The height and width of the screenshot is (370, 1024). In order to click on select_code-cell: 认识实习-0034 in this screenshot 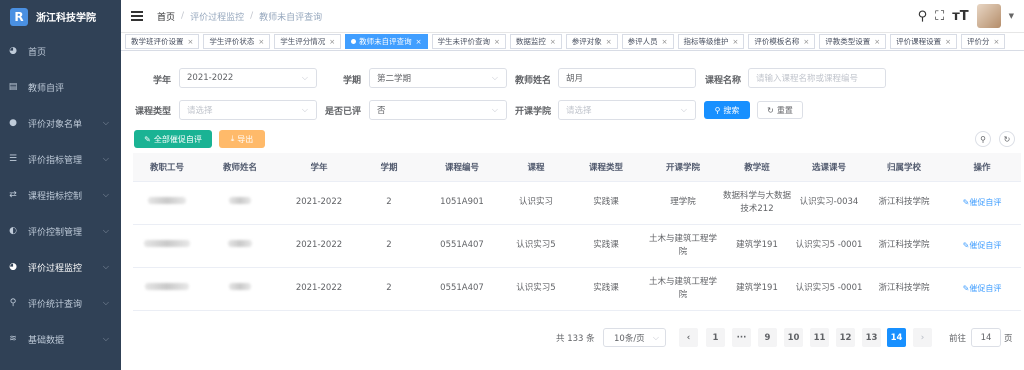, I will do `click(829, 203)`.